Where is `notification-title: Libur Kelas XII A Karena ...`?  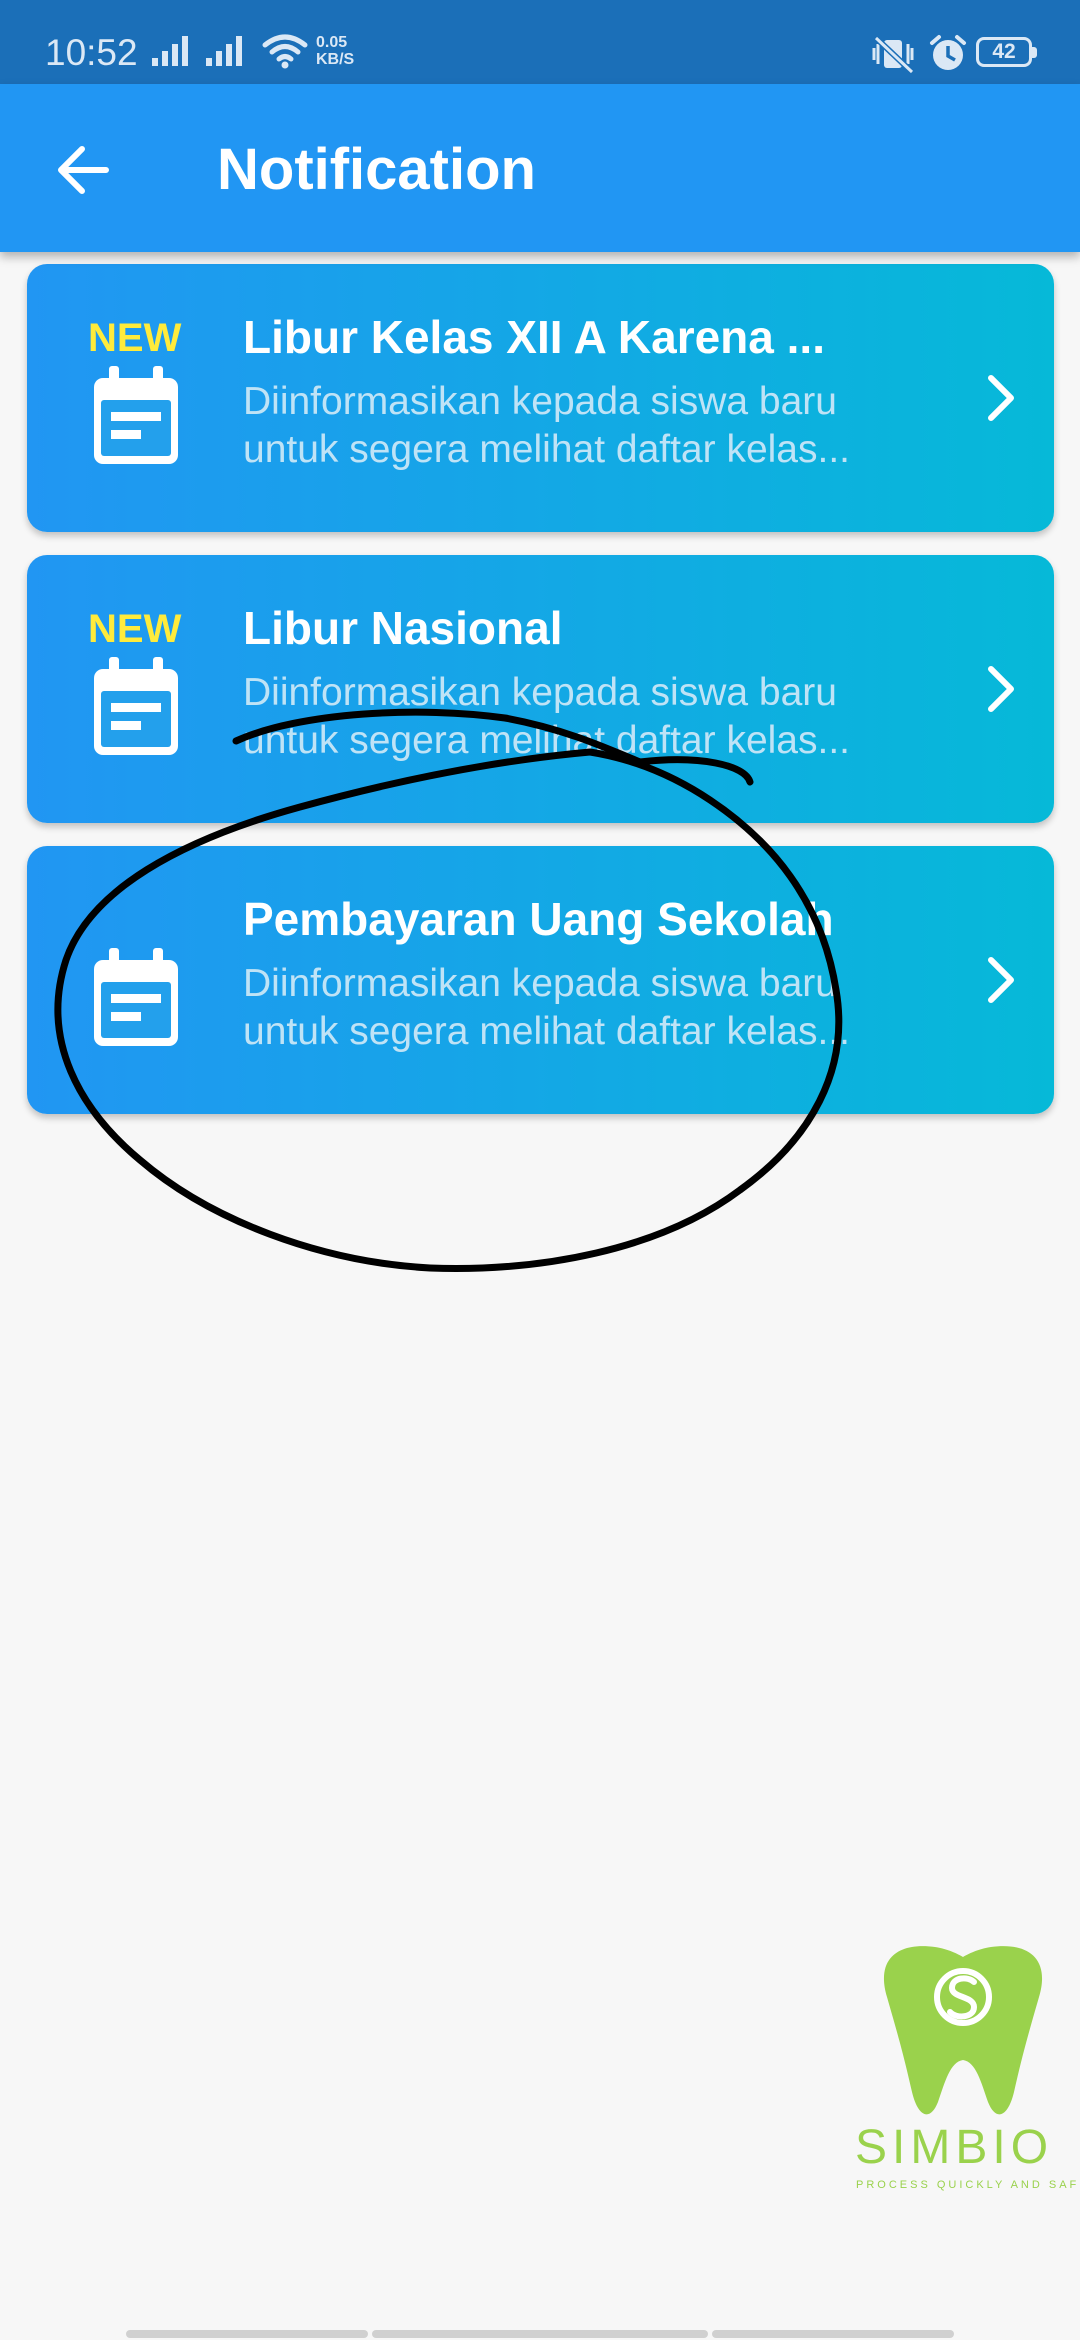
notification-title: Libur Kelas XII A Karena ... is located at coordinates (534, 337).